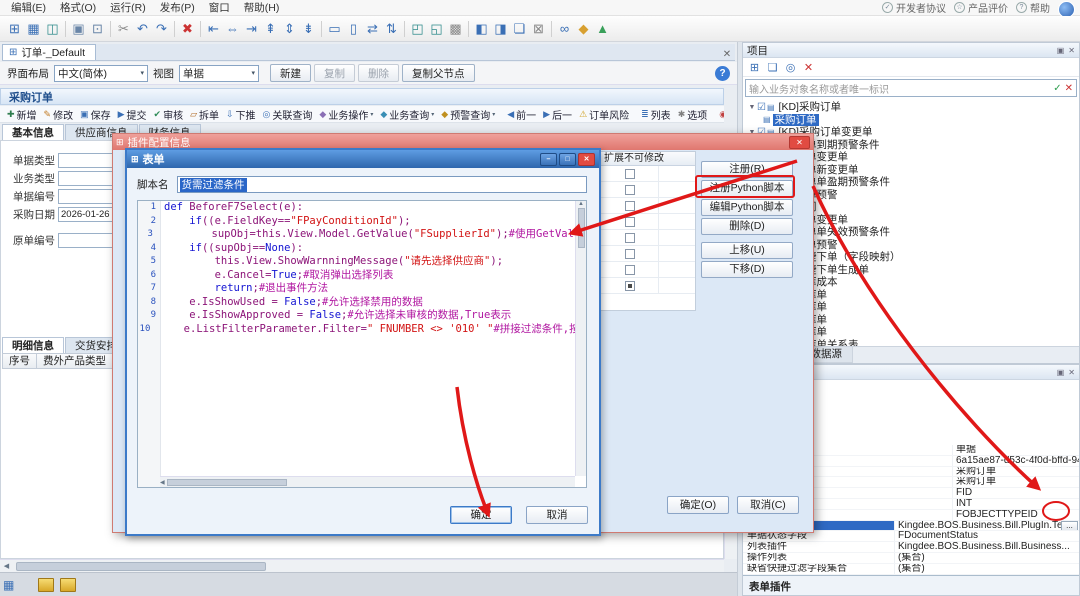 This screenshot has height=596, width=1080. Describe the element at coordinates (78, 28) in the screenshot. I see `save-icon: ▣` at that location.